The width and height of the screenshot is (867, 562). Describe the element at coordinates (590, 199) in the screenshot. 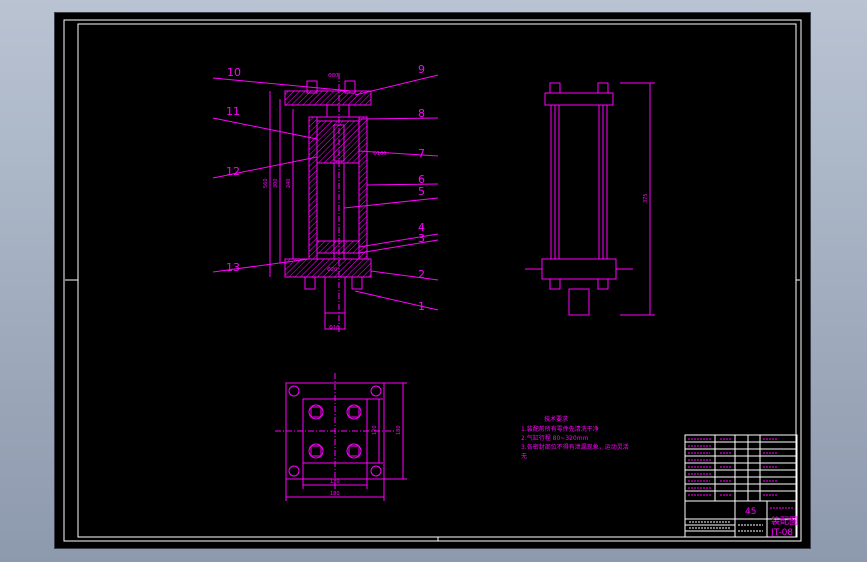

I see `side-view: 375` at that location.